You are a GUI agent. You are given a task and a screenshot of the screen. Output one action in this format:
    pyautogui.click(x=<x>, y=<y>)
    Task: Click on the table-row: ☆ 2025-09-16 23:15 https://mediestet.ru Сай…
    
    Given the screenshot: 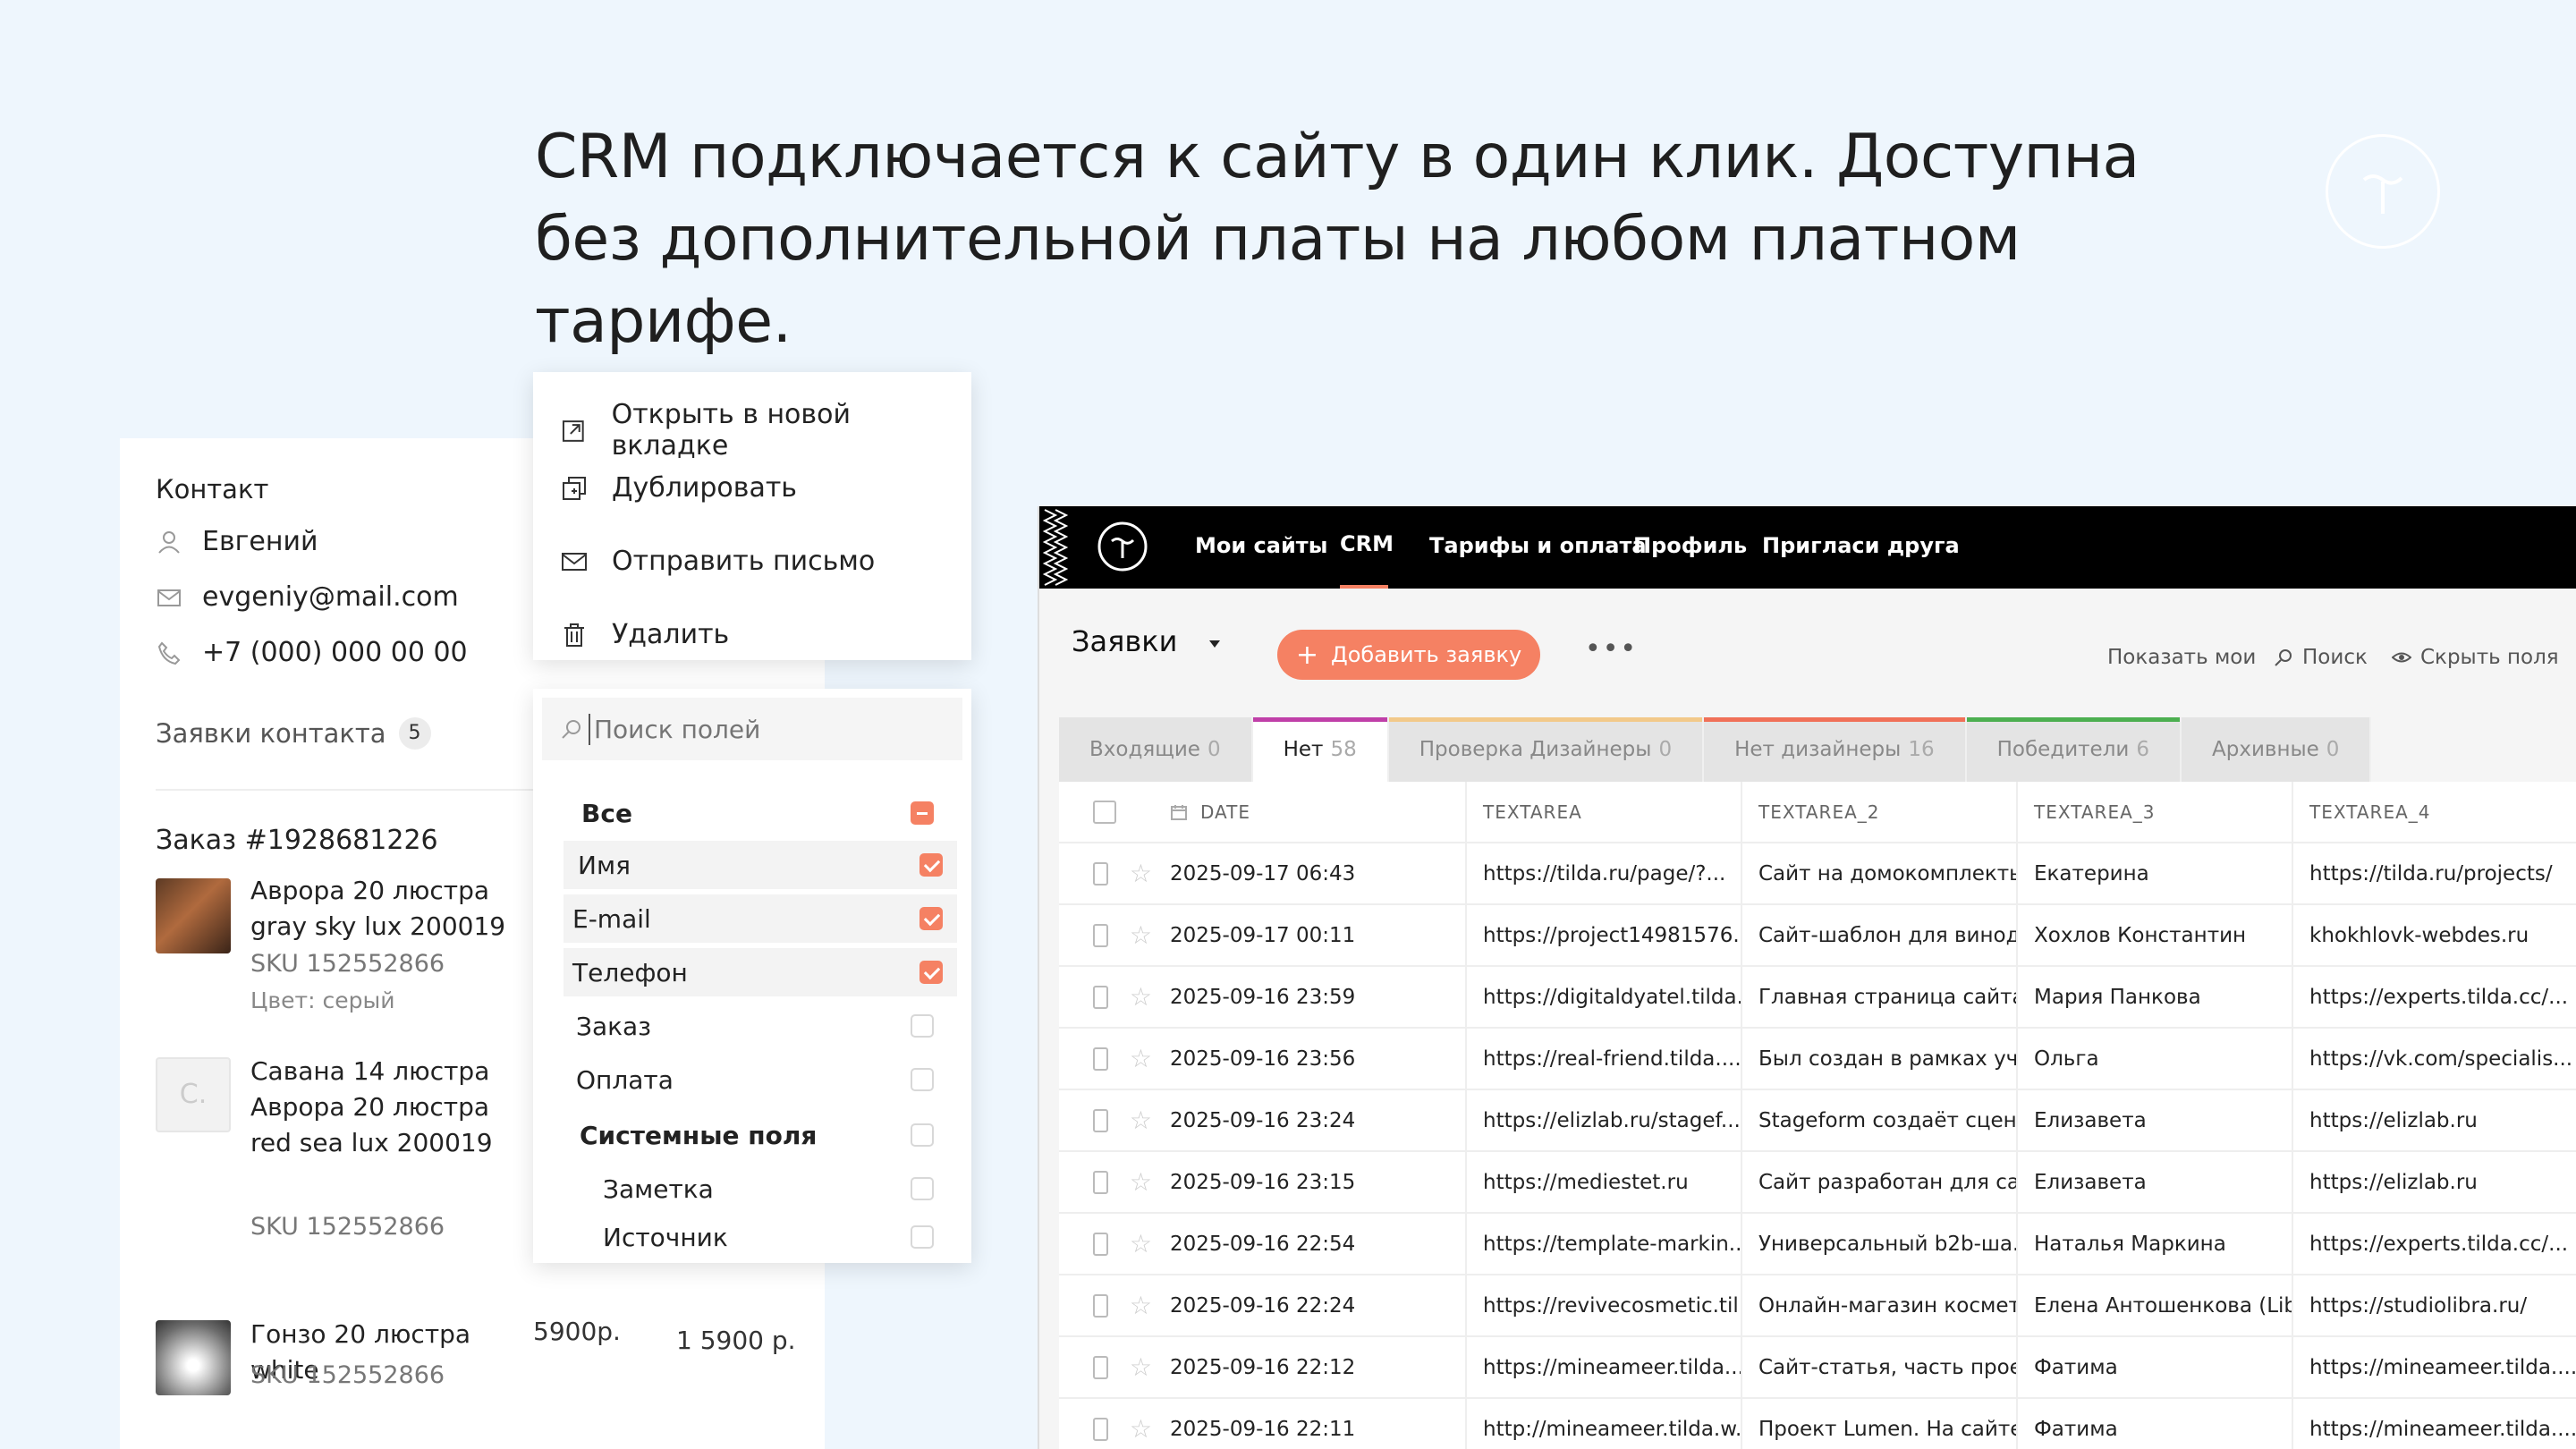 What is the action you would take?
    pyautogui.click(x=1817, y=1183)
    